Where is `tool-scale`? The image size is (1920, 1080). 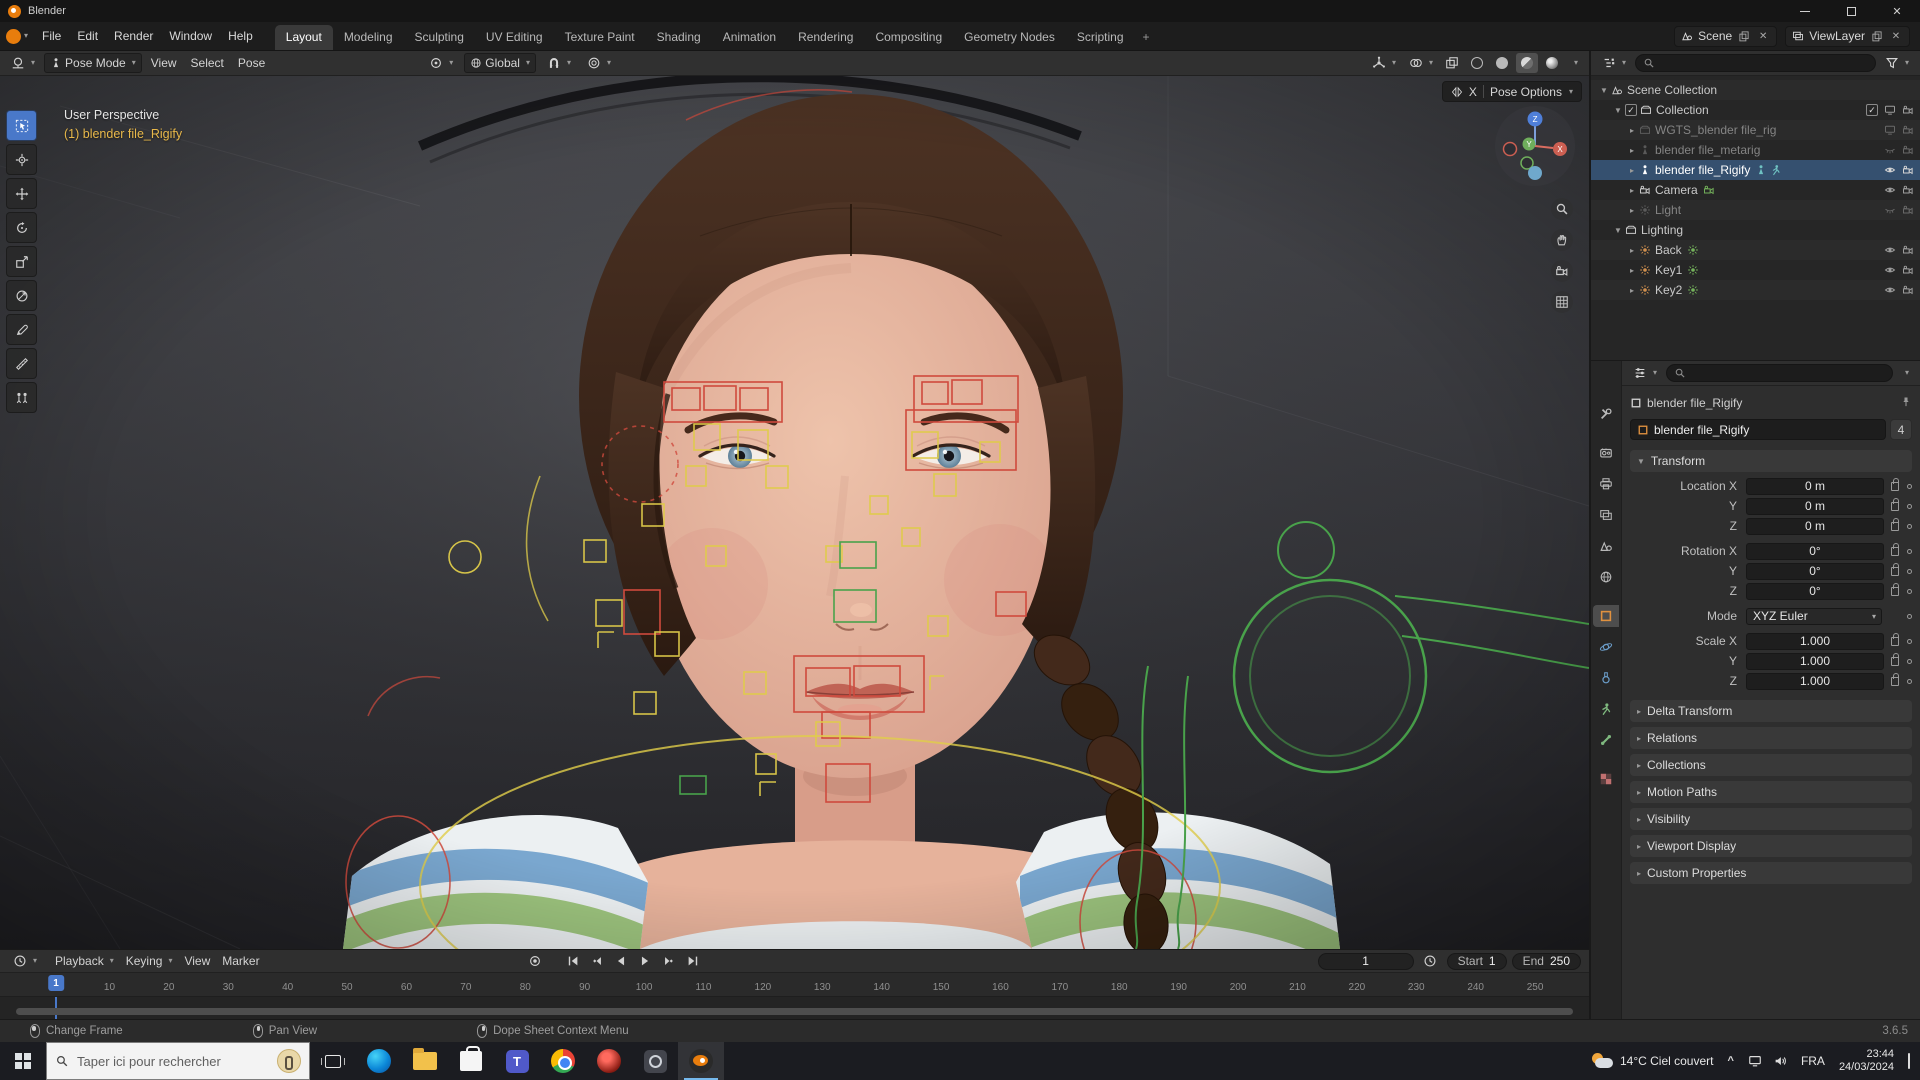
tool-scale is located at coordinates (21, 261).